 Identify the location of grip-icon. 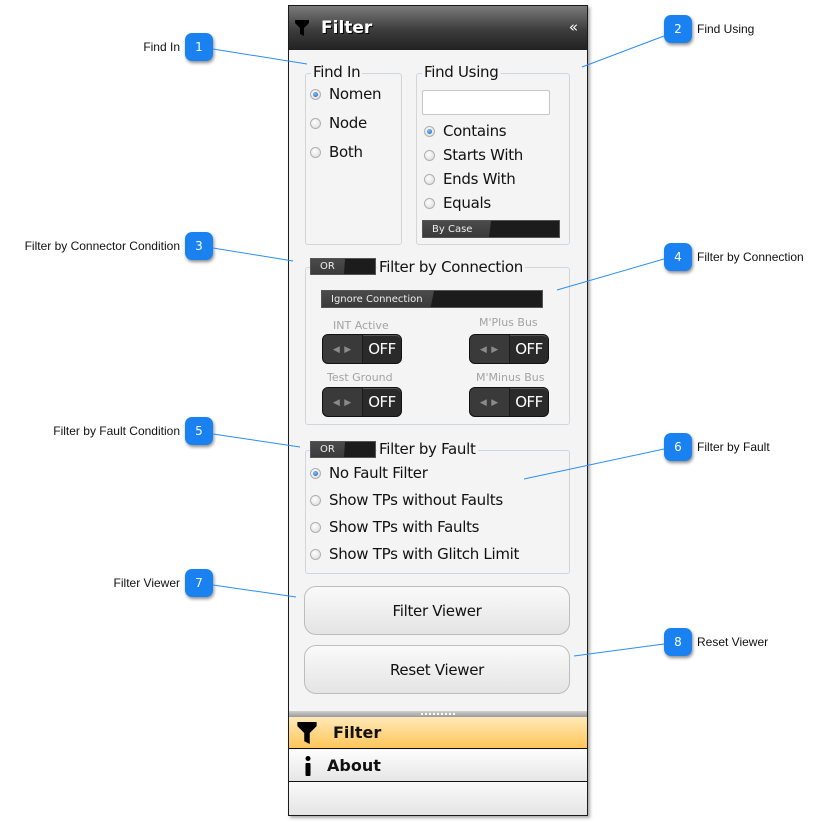
(438, 714).